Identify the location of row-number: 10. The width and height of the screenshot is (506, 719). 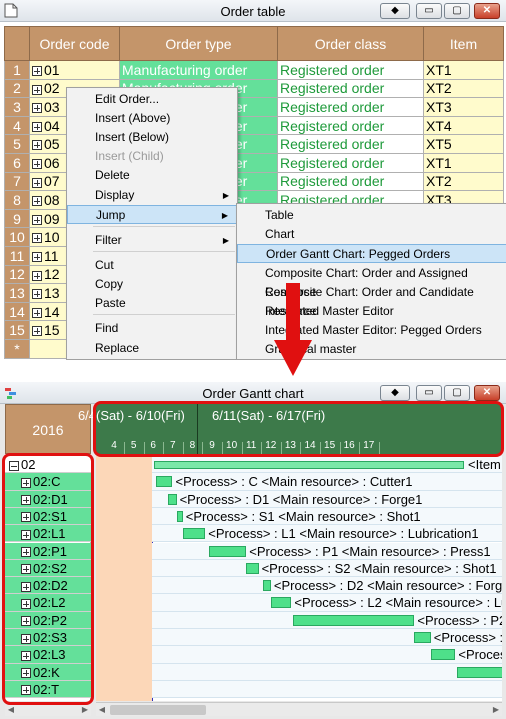
(17, 237).